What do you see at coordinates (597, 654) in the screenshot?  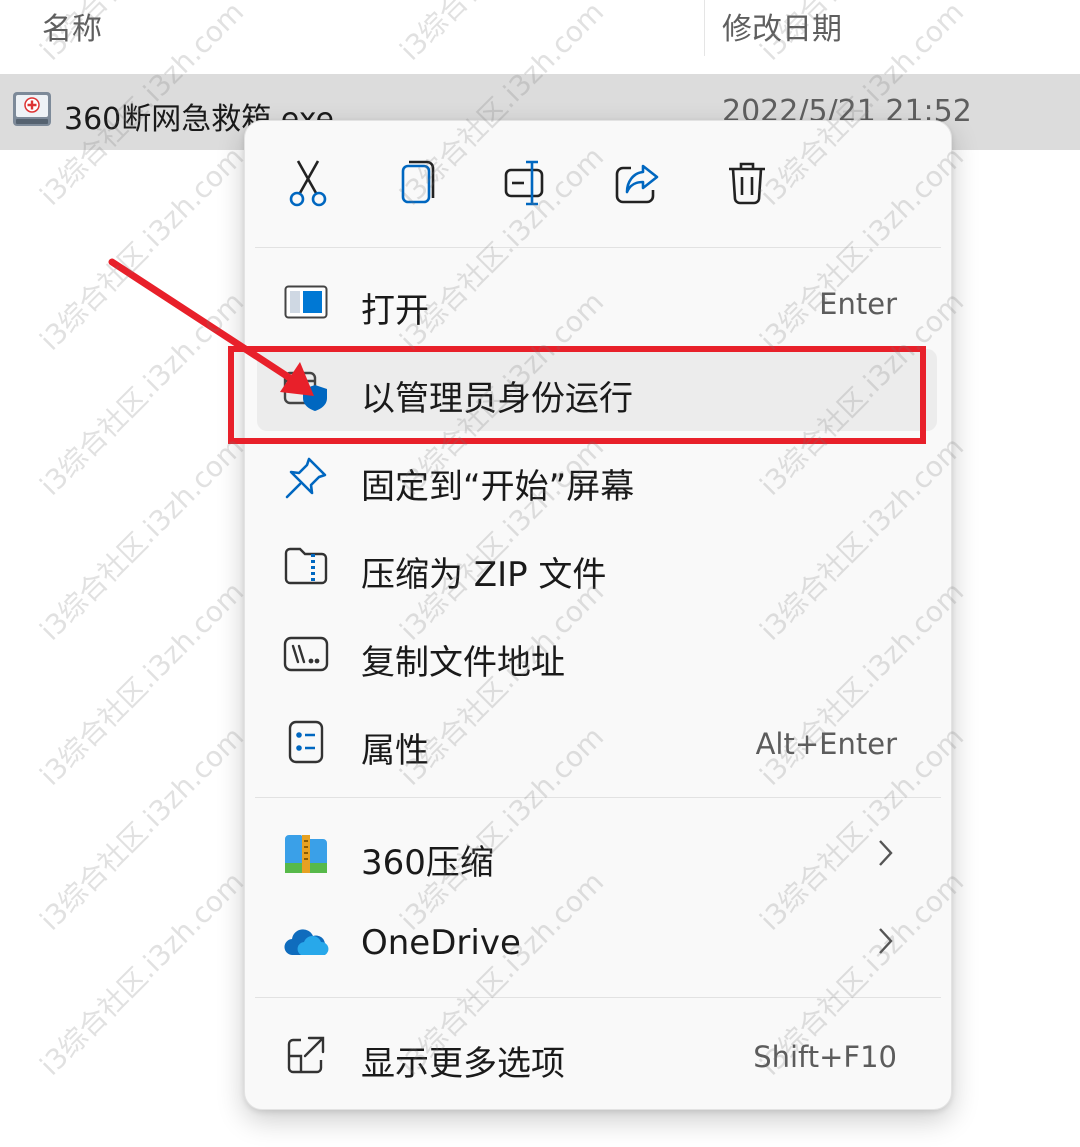 I see `menu-item-copy-path: 复制文件地址` at bounding box center [597, 654].